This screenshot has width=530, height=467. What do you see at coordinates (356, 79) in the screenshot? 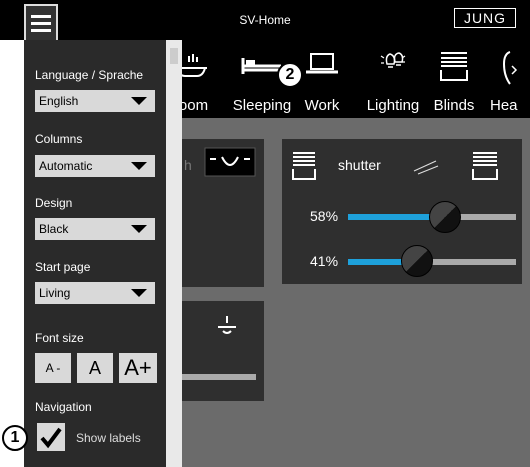
I see `room-navigation: room Sleeping Work Lighting Blinds` at bounding box center [356, 79].